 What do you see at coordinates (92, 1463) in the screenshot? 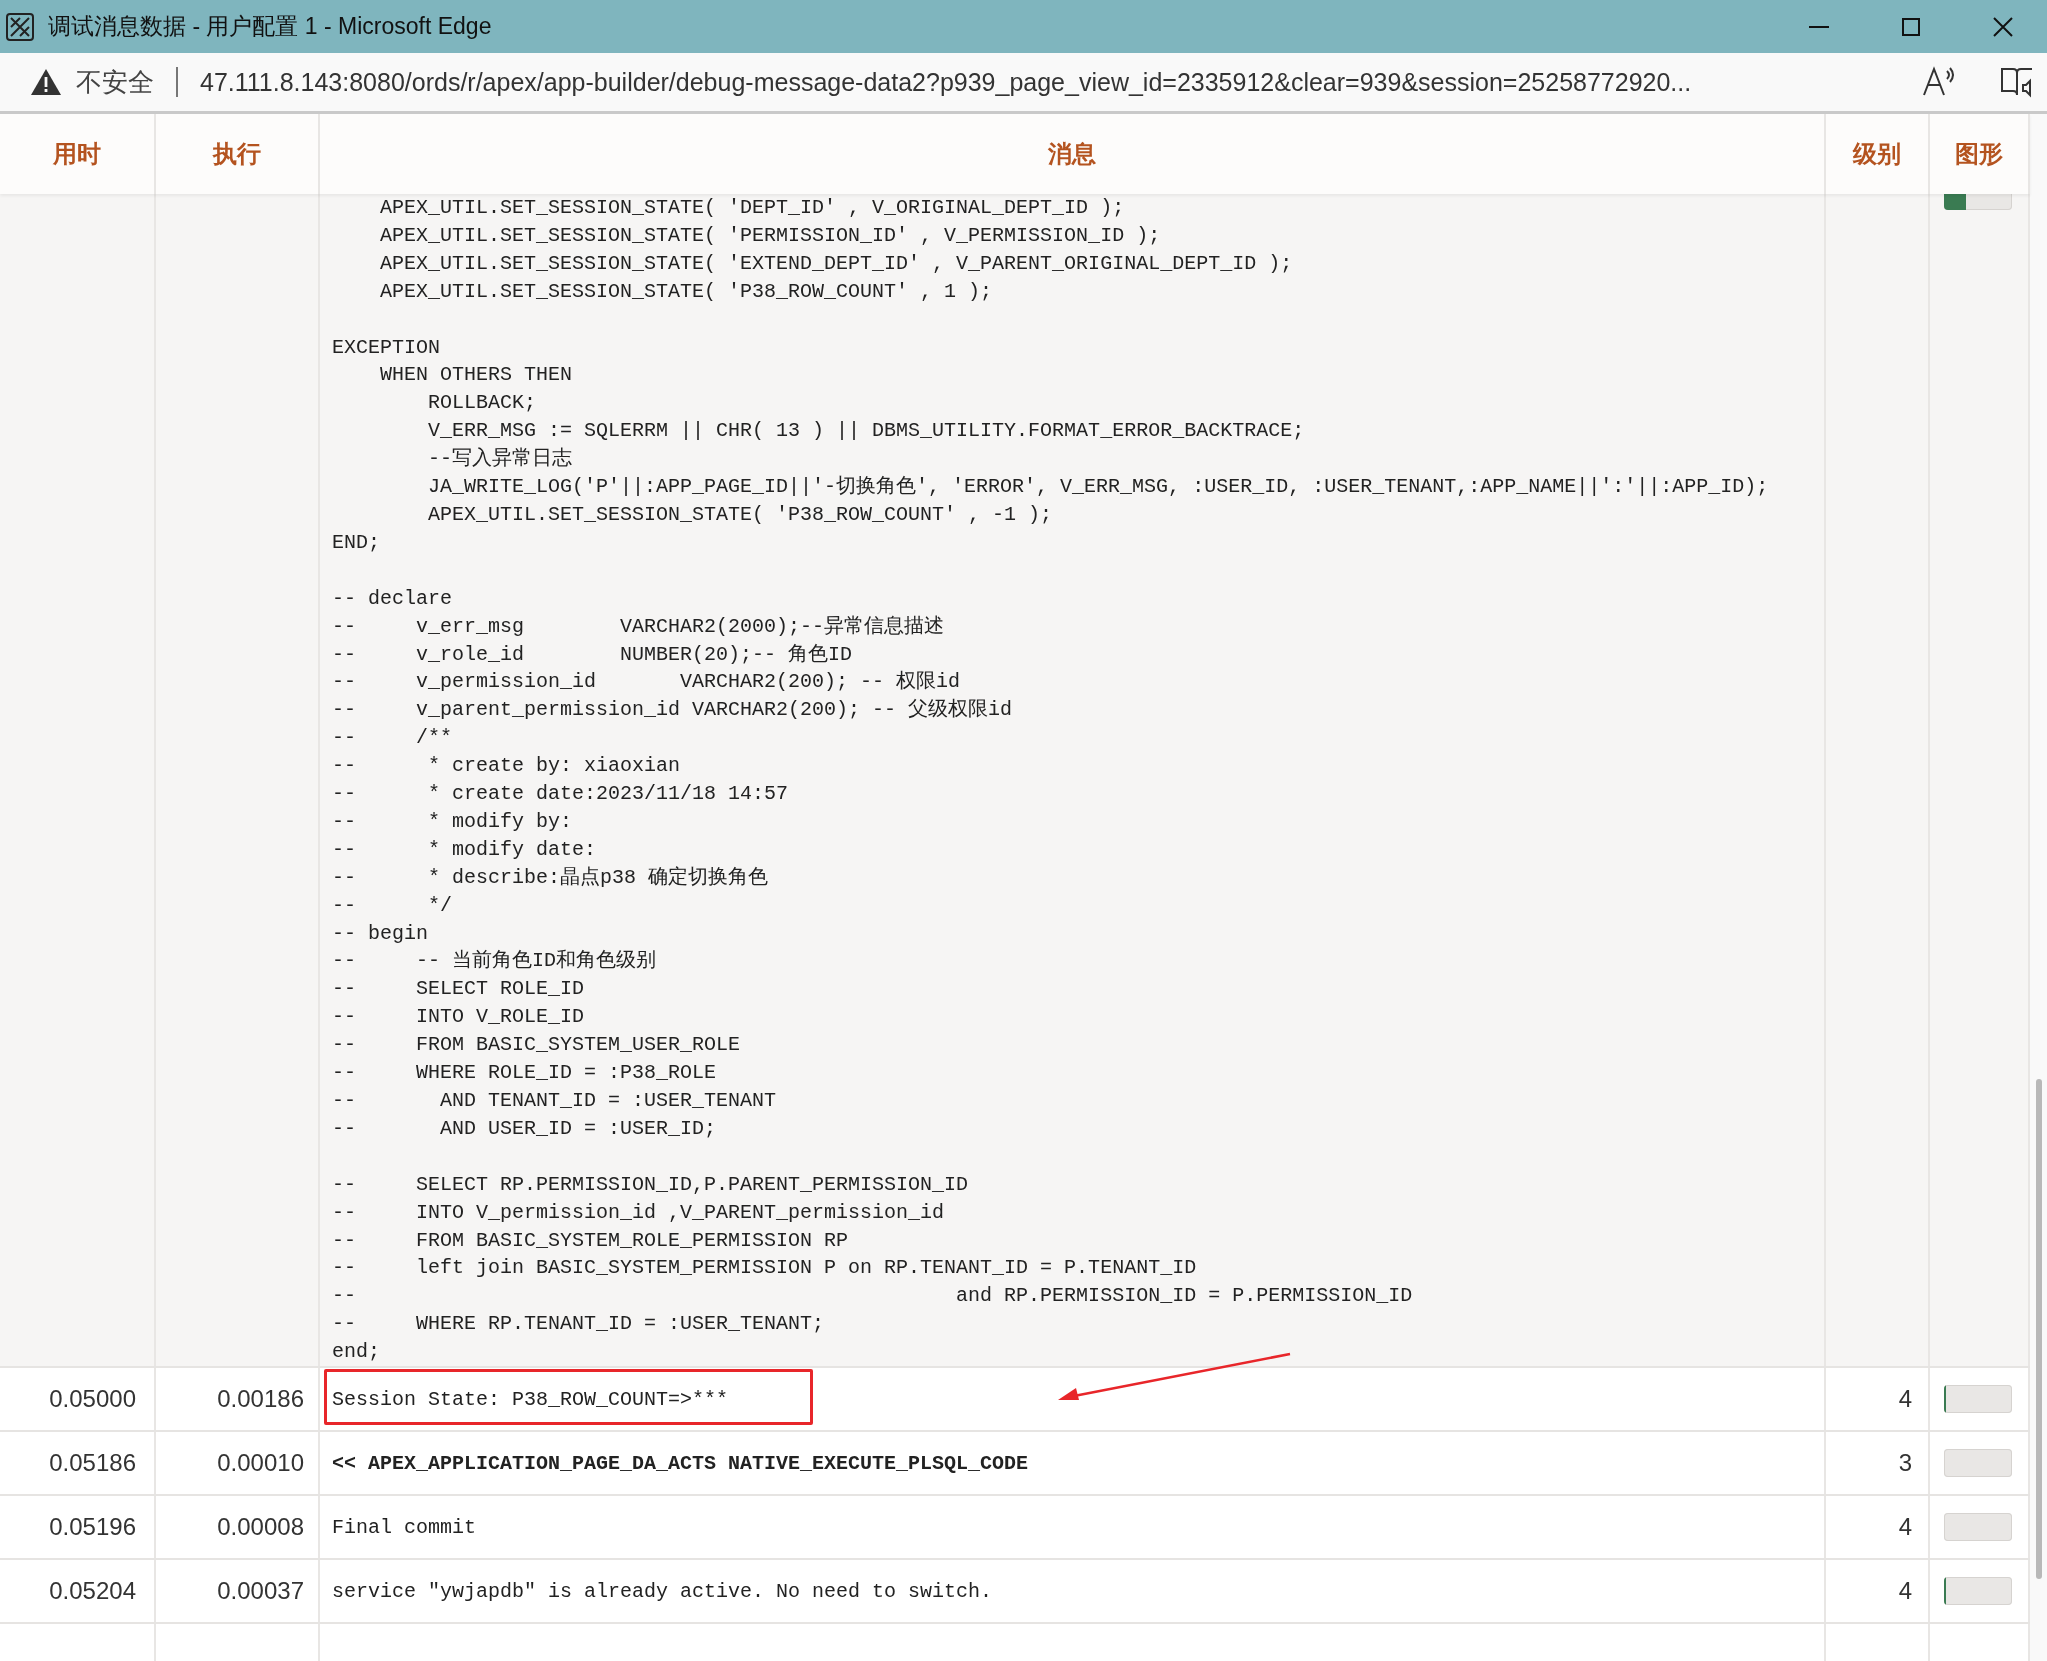
I see `elapsed-time: 0.05186` at bounding box center [92, 1463].